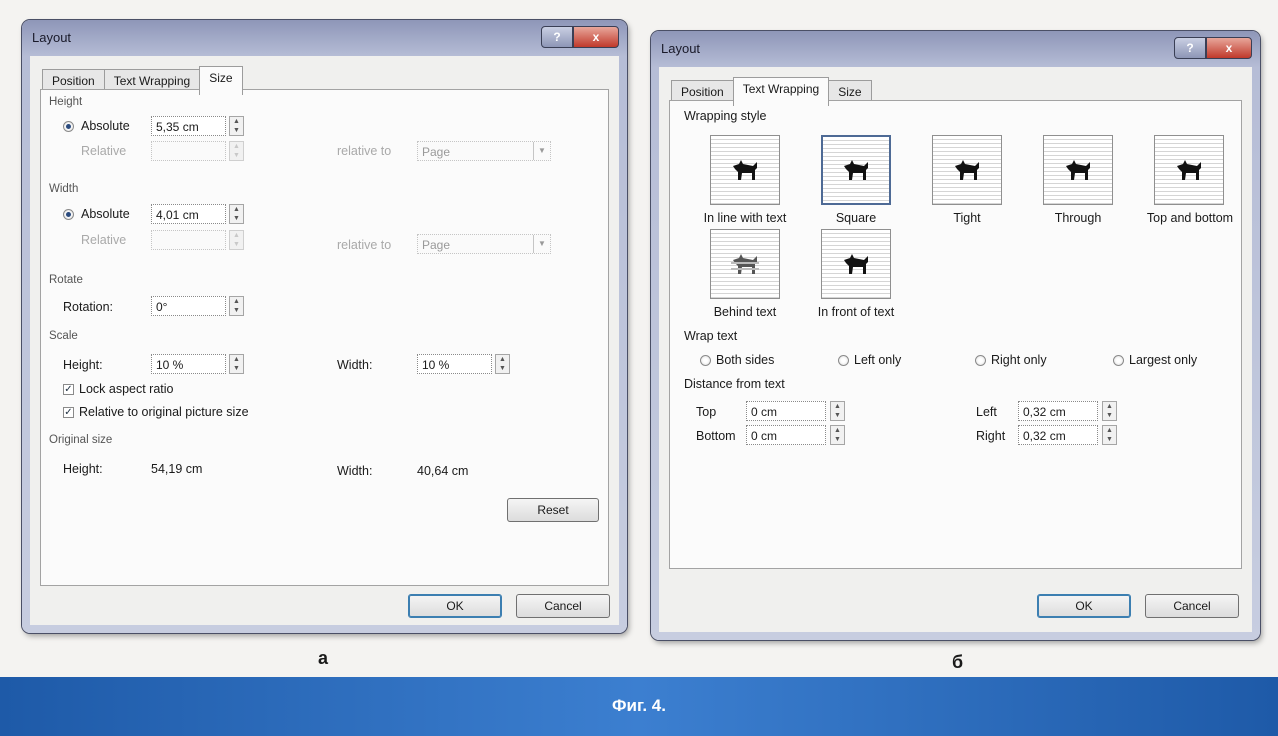 Image resolution: width=1278 pixels, height=736 pixels. Describe the element at coordinates (1058, 411) in the screenshot. I see `left-distance-input: 0,32 cm` at that location.